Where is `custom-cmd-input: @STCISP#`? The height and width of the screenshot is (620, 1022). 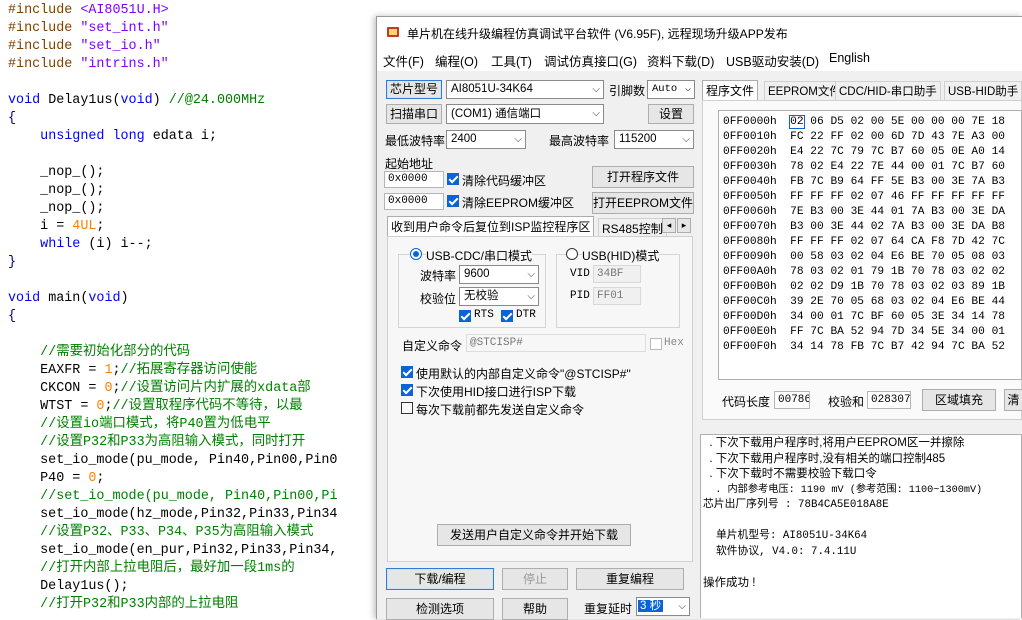
custom-cmd-input: @STCISP# is located at coordinates (556, 343).